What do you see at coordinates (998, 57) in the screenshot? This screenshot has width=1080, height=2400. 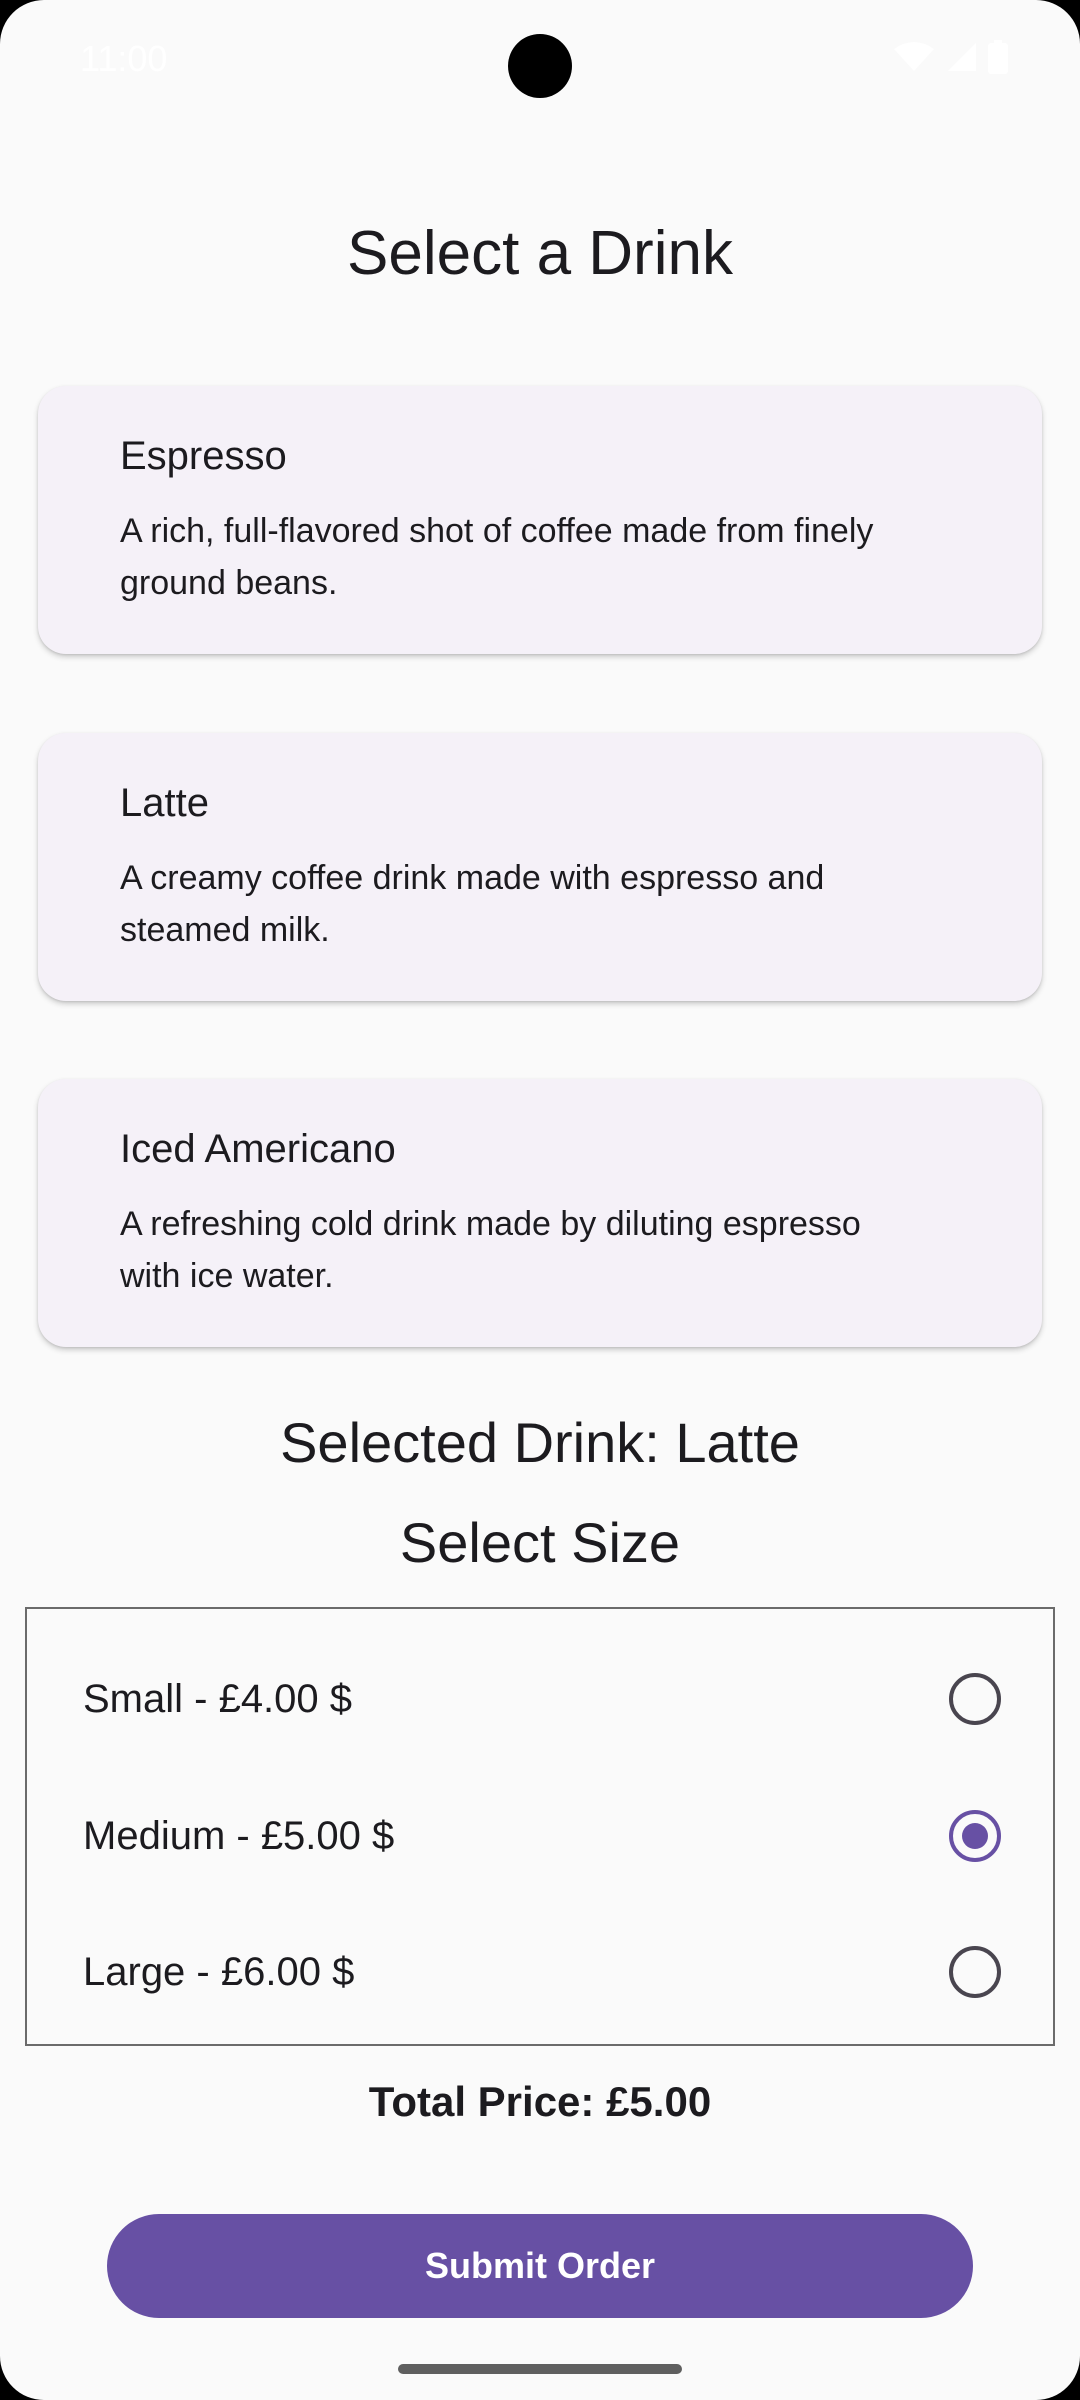 I see `battery-icon` at bounding box center [998, 57].